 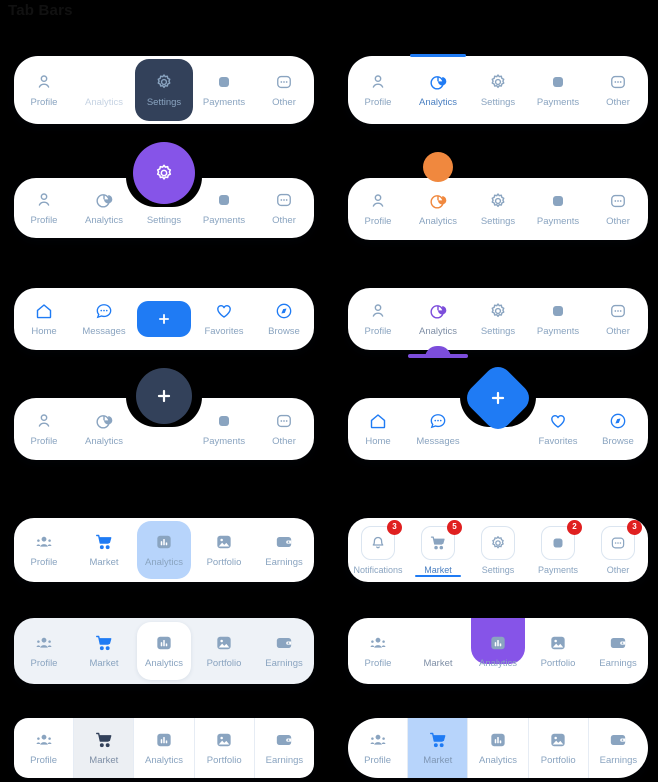 What do you see at coordinates (378, 543) in the screenshot?
I see `bell-icon` at bounding box center [378, 543].